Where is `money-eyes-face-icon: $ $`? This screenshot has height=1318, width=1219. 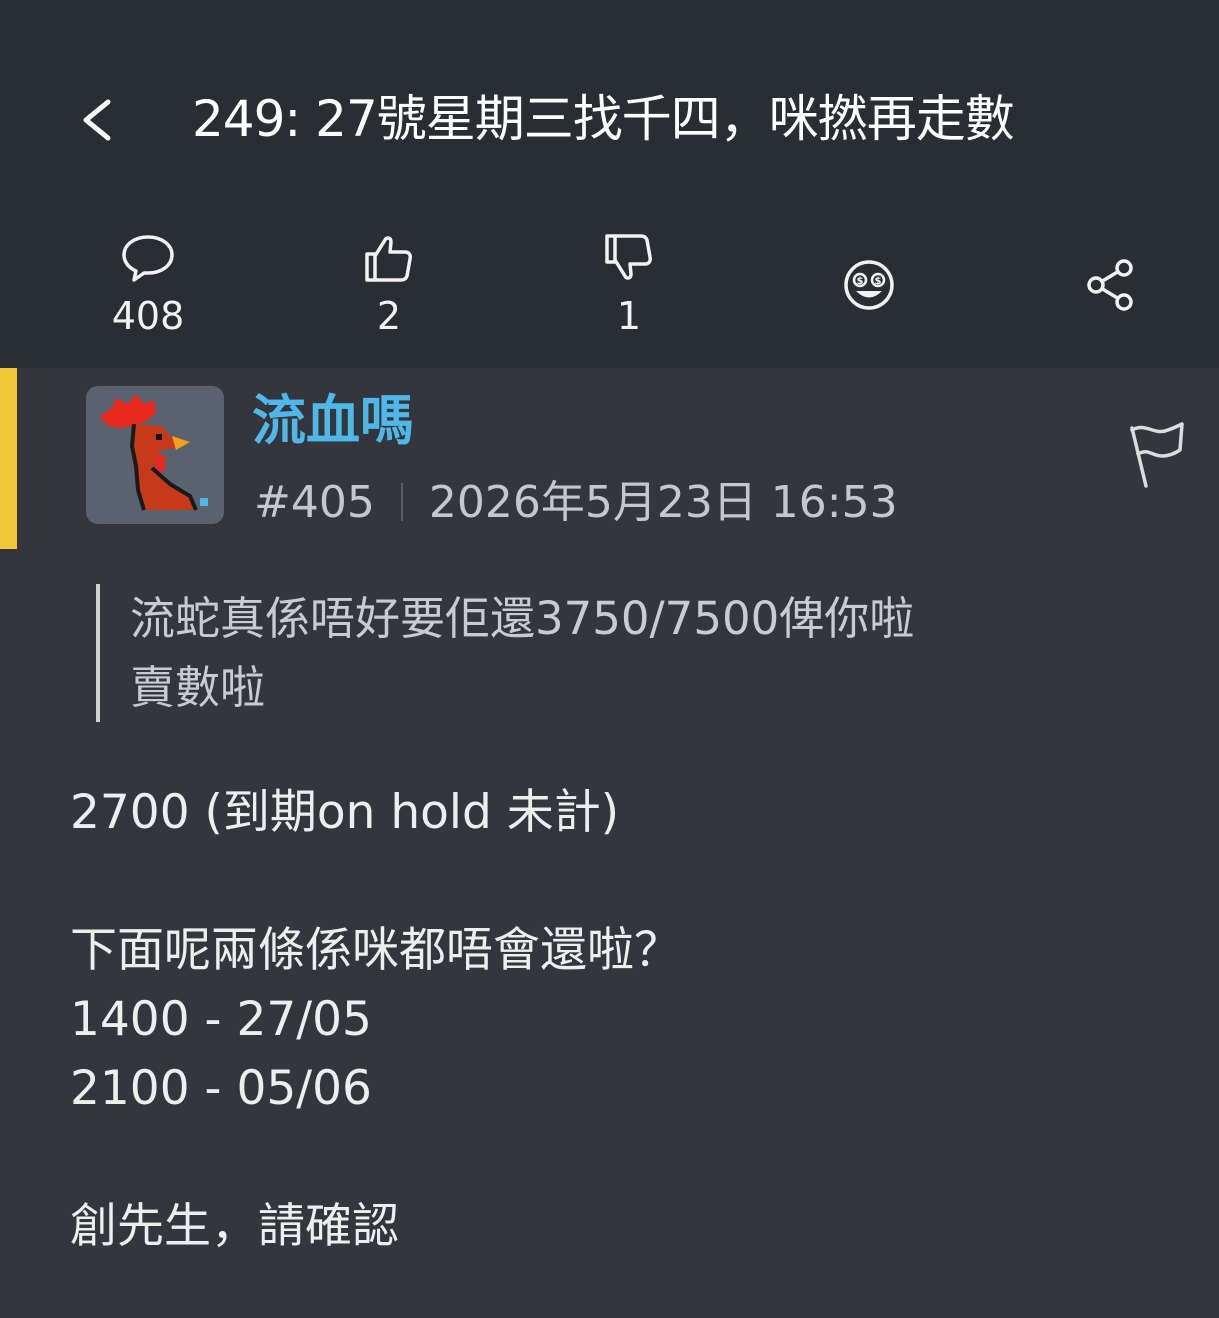 money-eyes-face-icon: $ $ is located at coordinates (869, 285).